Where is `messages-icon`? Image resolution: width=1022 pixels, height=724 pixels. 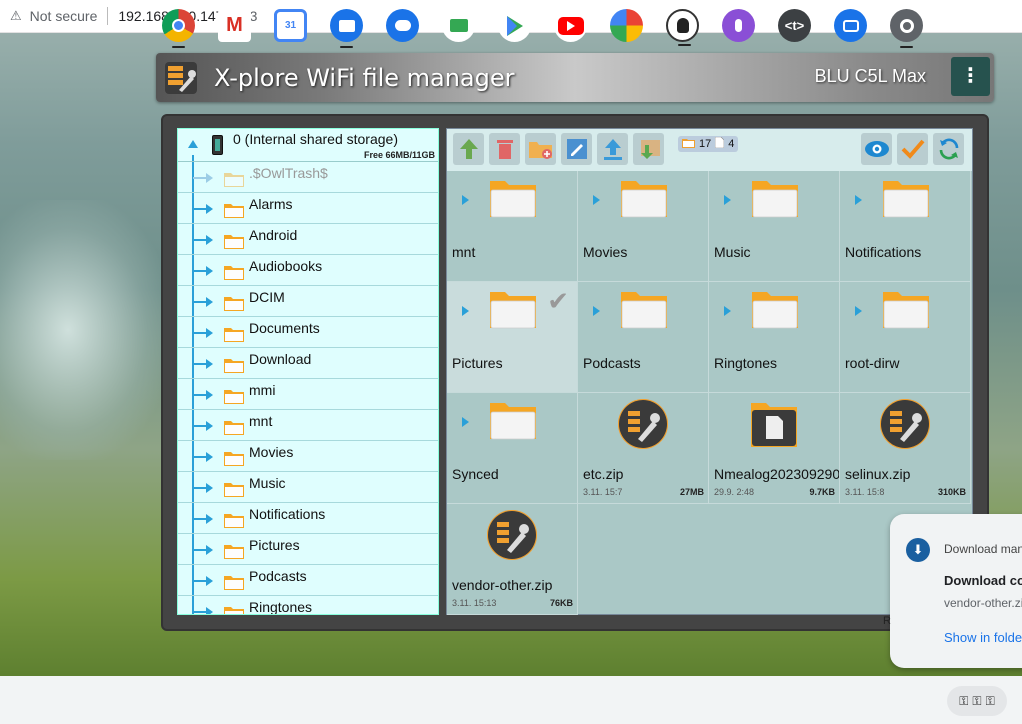
messages-icon is located at coordinates (402, 25).